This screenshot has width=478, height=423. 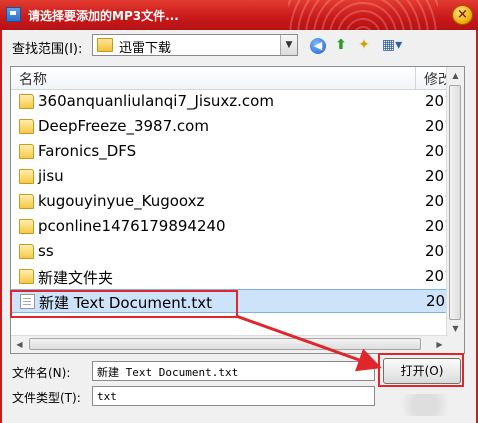 I want to click on item-name: Faronics_DFS, so click(x=87, y=151).